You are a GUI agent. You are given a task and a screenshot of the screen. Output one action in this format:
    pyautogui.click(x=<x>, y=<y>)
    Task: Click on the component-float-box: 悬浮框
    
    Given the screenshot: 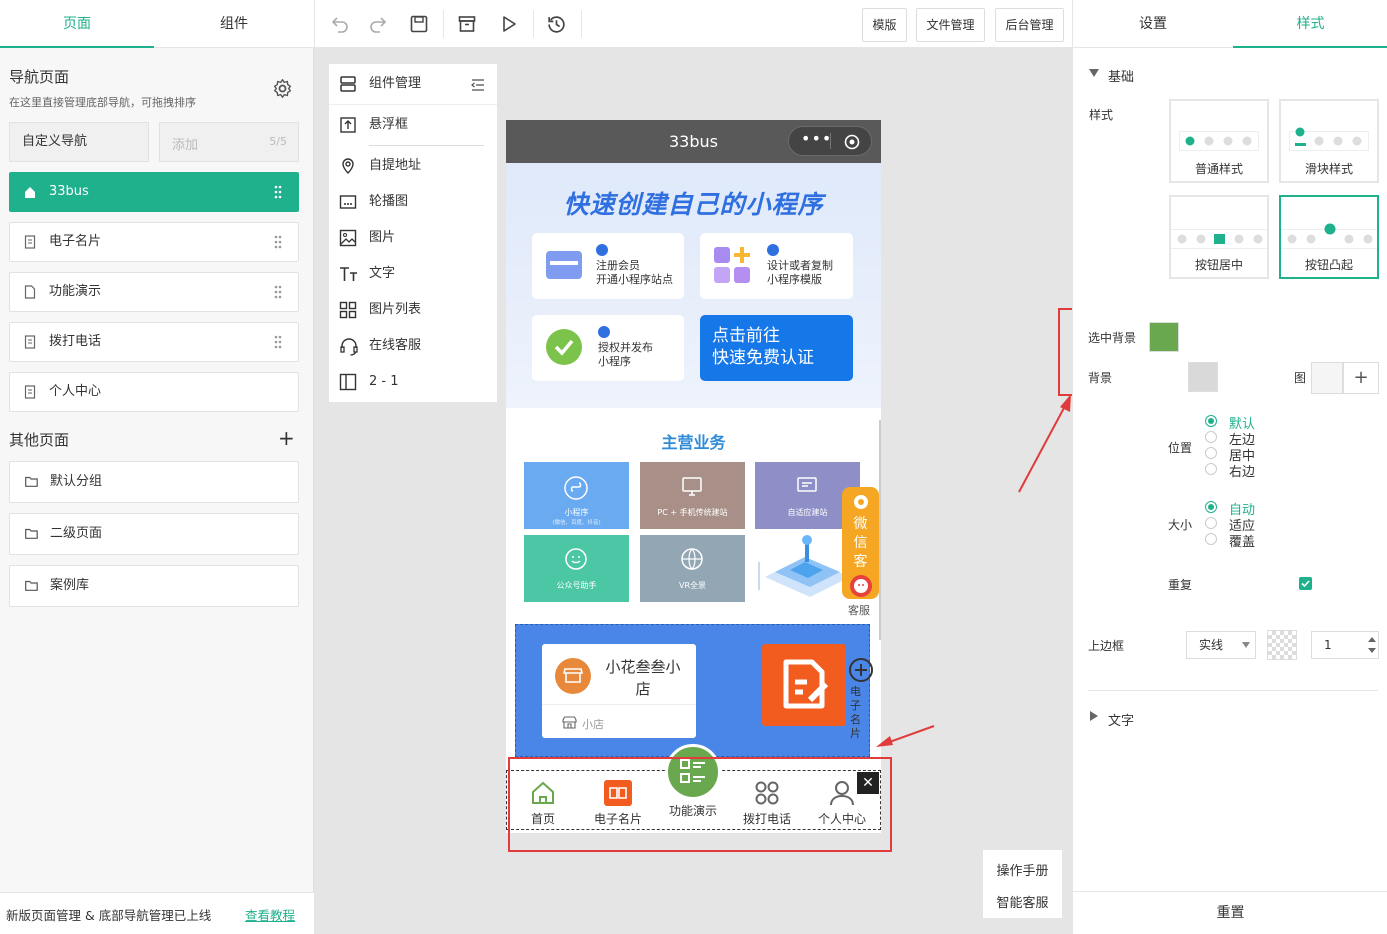 What is the action you would take?
    pyautogui.click(x=413, y=125)
    